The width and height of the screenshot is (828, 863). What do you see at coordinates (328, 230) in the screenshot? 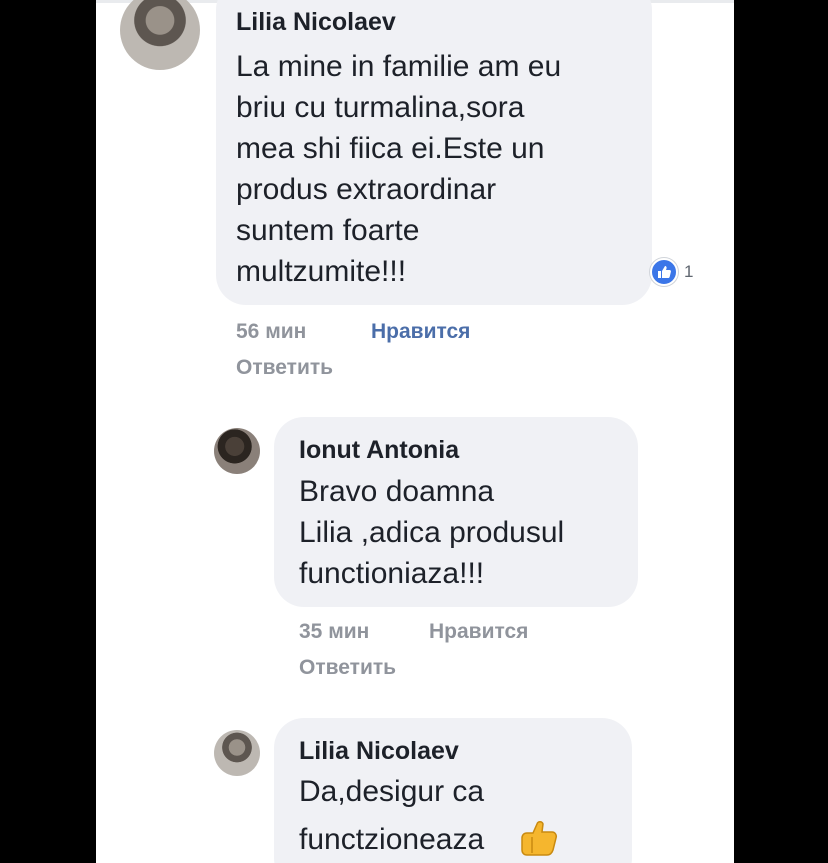
I see `comment-text-line: suntem foarte` at bounding box center [328, 230].